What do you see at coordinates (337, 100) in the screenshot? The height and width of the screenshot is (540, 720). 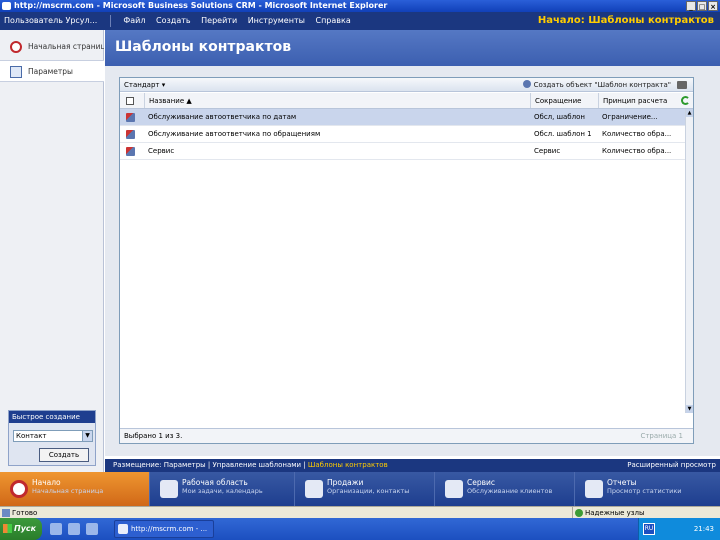 I see `column-header-name: Название ▲` at bounding box center [337, 100].